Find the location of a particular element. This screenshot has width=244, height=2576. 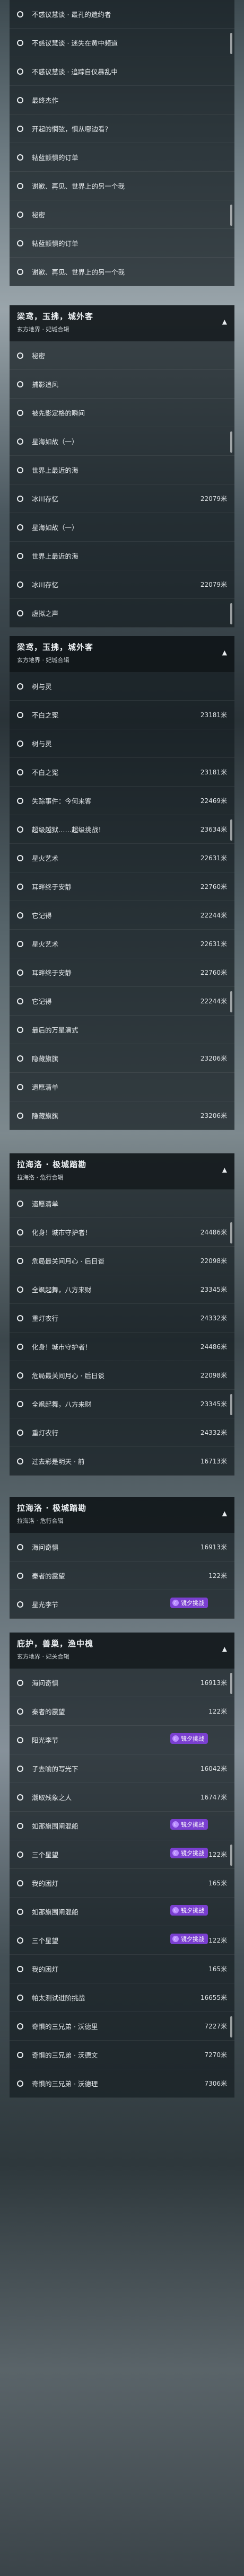

list-item: 捕影追风 is located at coordinates (122, 384).